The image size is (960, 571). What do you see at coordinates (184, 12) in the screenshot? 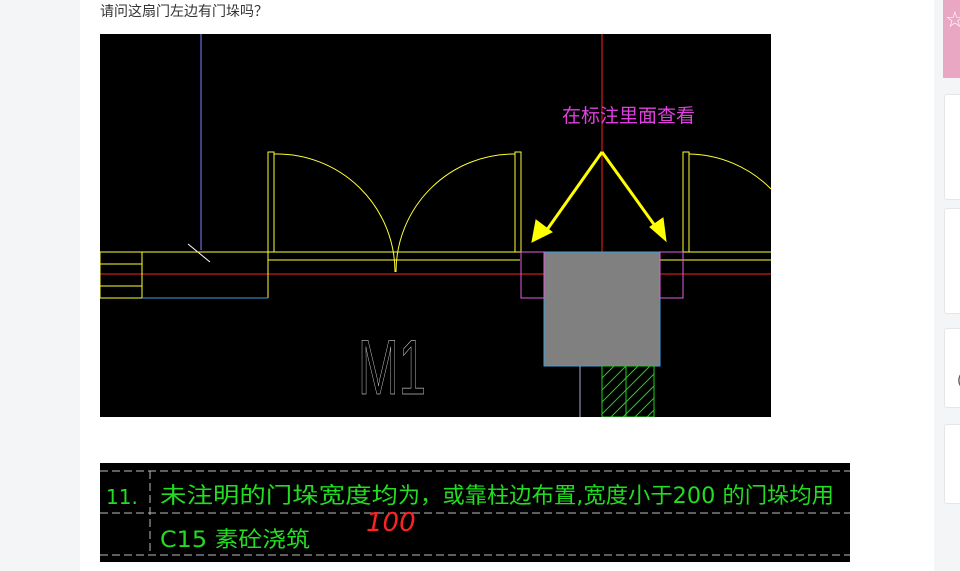
I see `post-question-text: 请问这扇门左边有门垛吗？` at bounding box center [184, 12].